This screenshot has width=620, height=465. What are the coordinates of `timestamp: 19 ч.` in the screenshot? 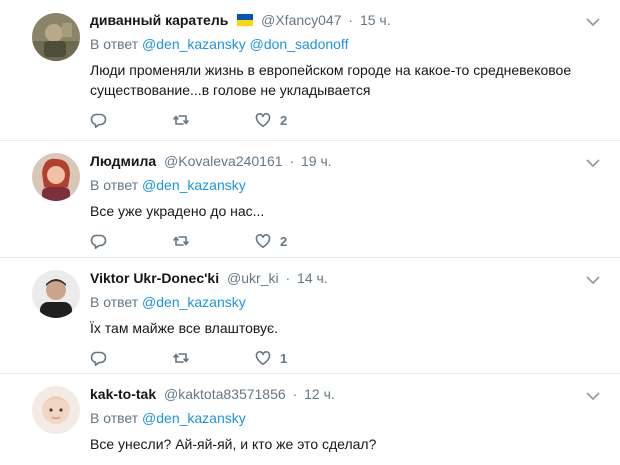 It's located at (316, 161).